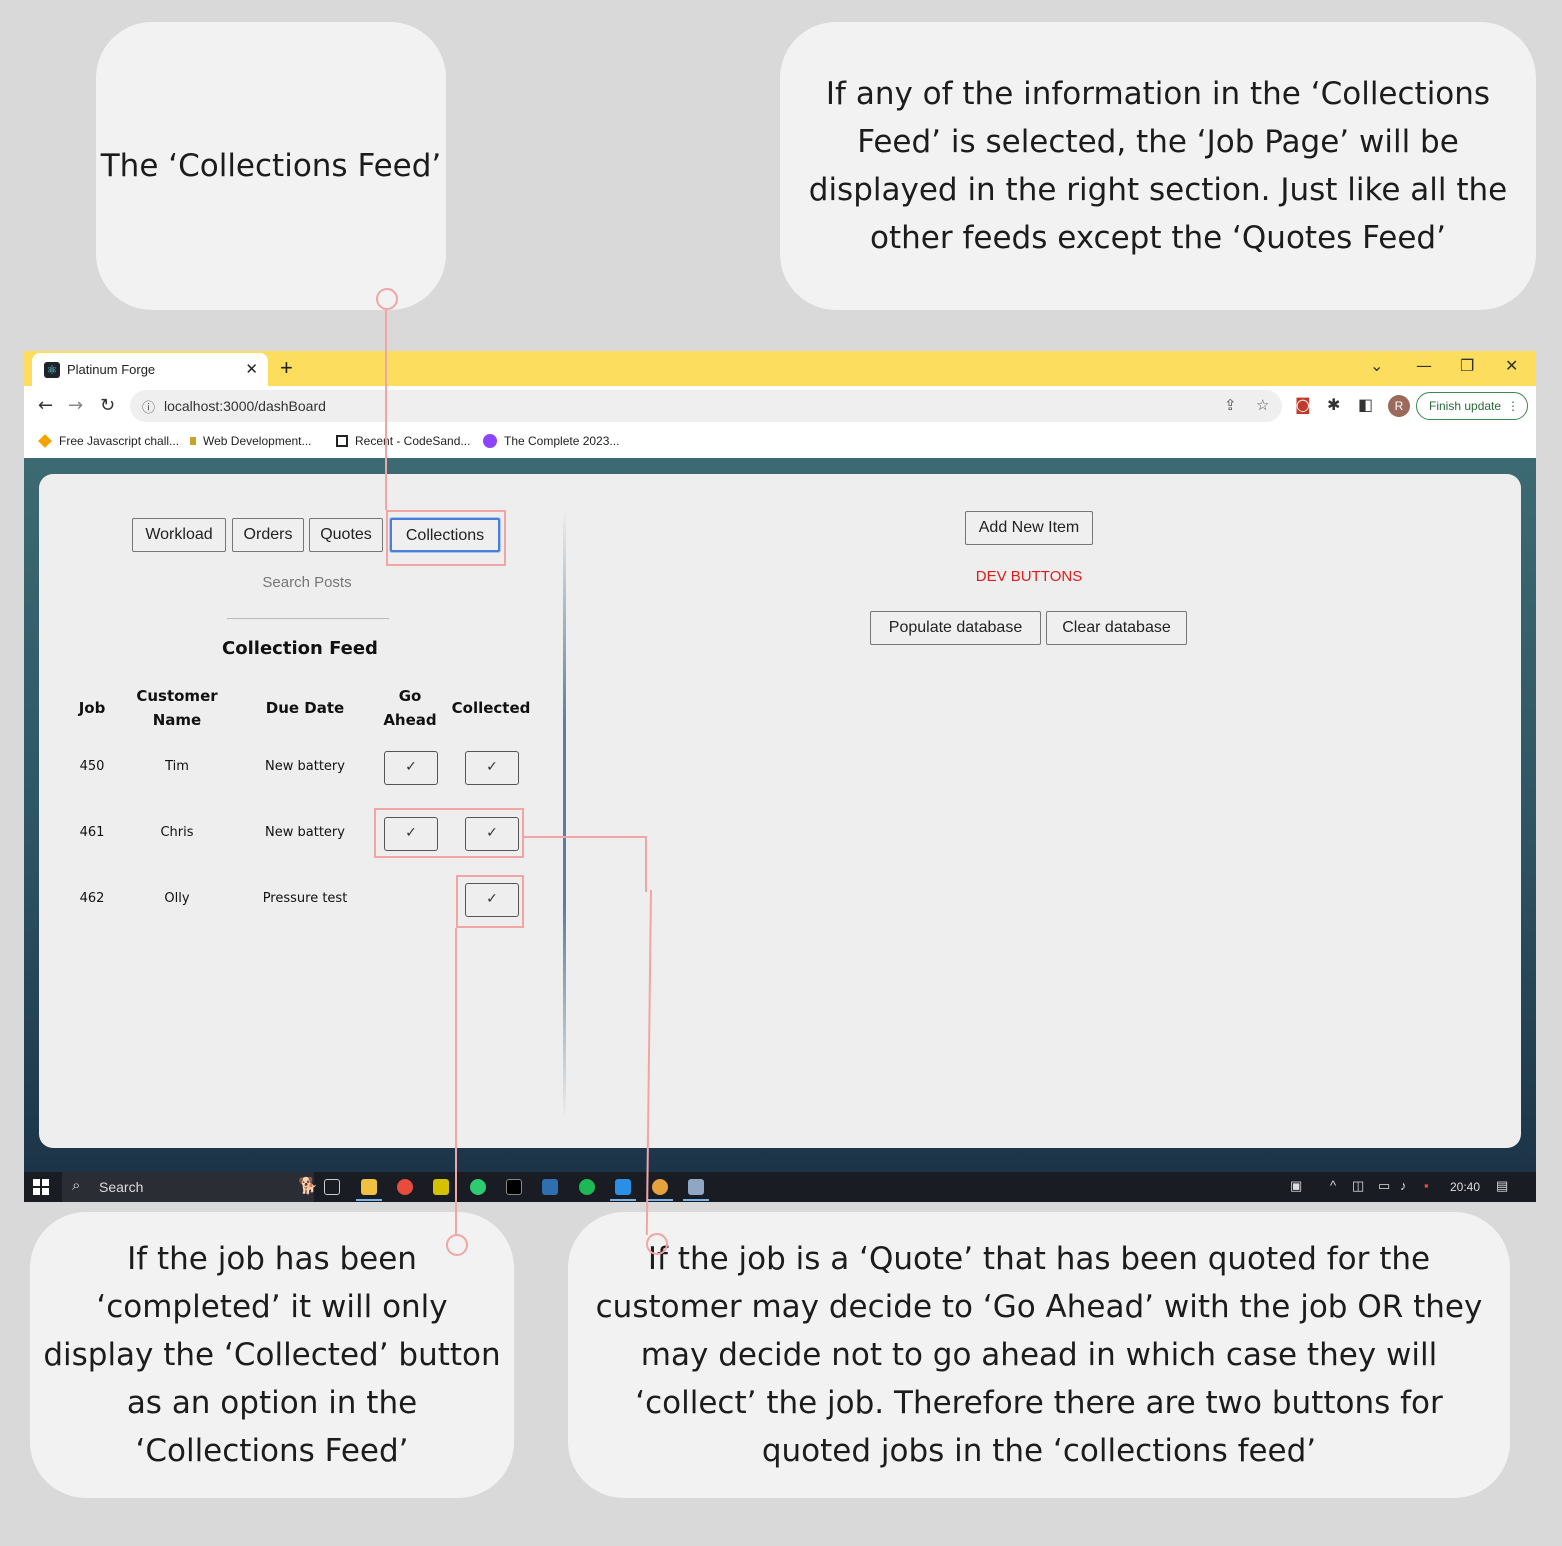 This screenshot has height=1546, width=1562. I want to click on share-icon: ⇪, so click(1230, 405).